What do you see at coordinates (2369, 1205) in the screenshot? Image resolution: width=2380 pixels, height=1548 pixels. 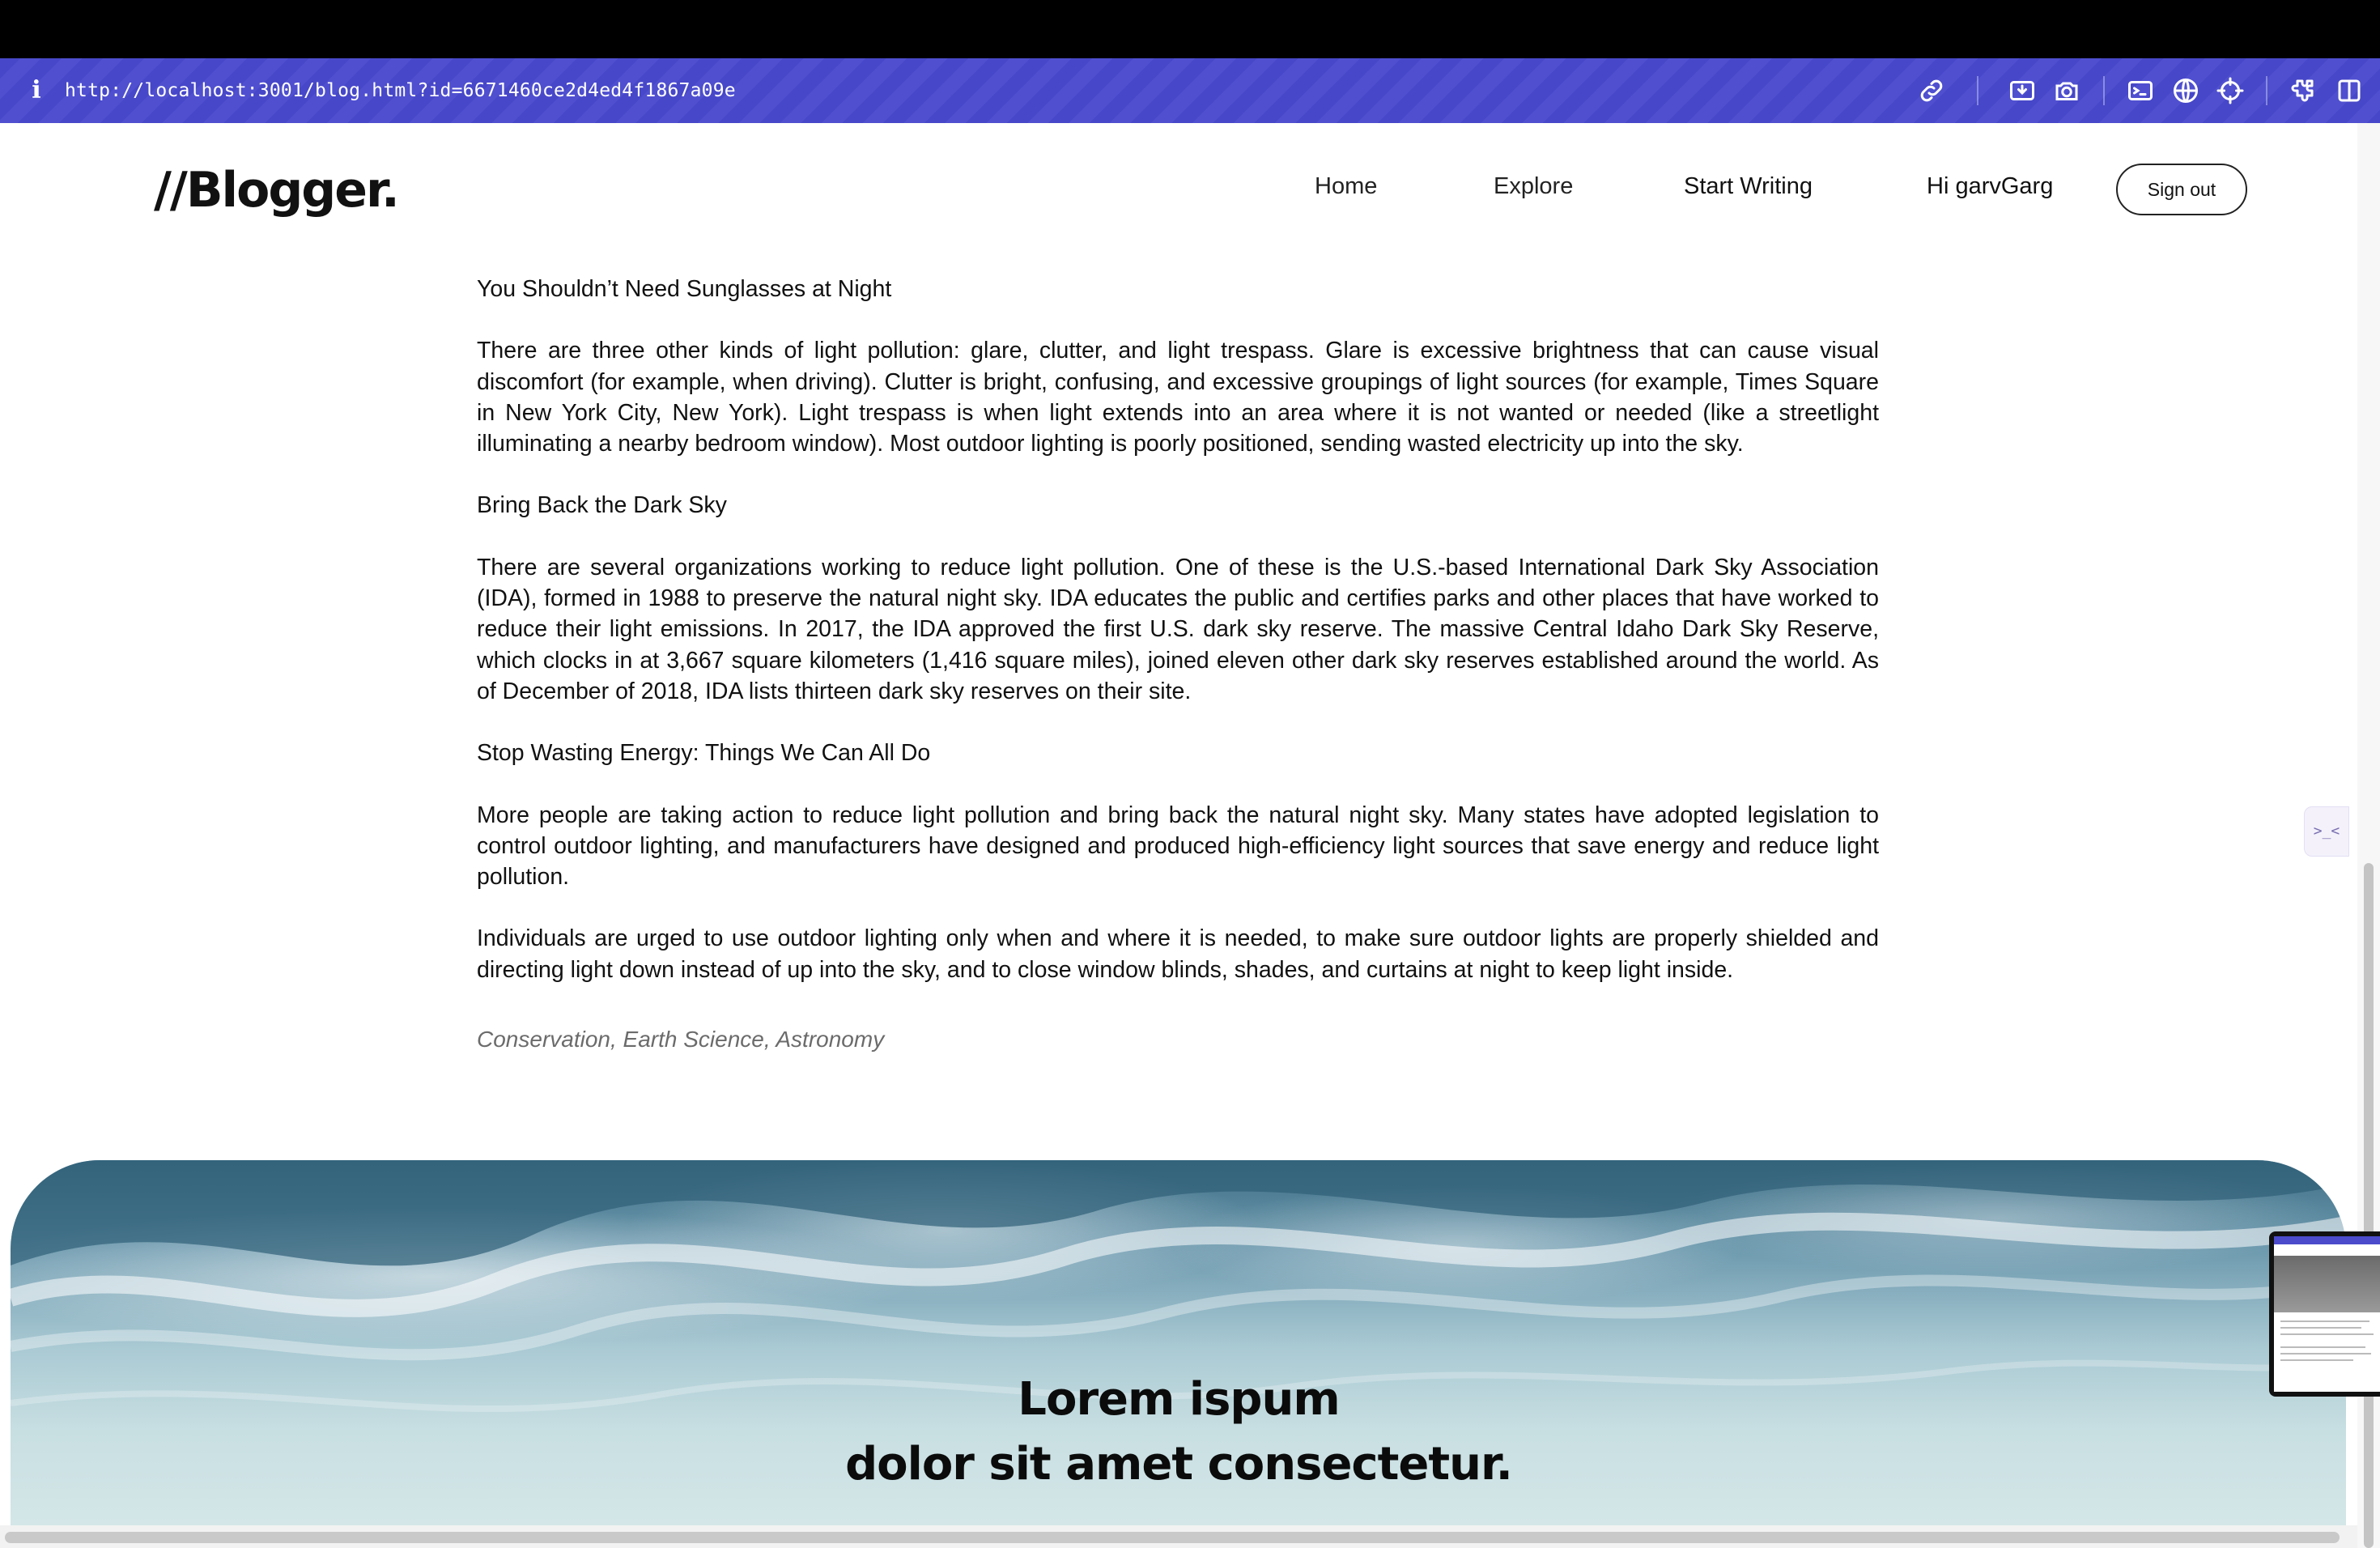 I see `vertical-scrollbar-thumb` at bounding box center [2369, 1205].